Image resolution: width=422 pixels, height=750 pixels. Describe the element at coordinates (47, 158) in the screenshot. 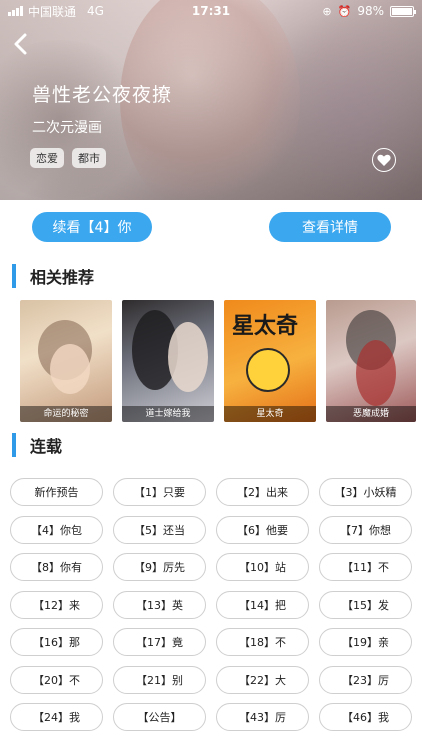

I see `tag-chip: 恋爱` at that location.